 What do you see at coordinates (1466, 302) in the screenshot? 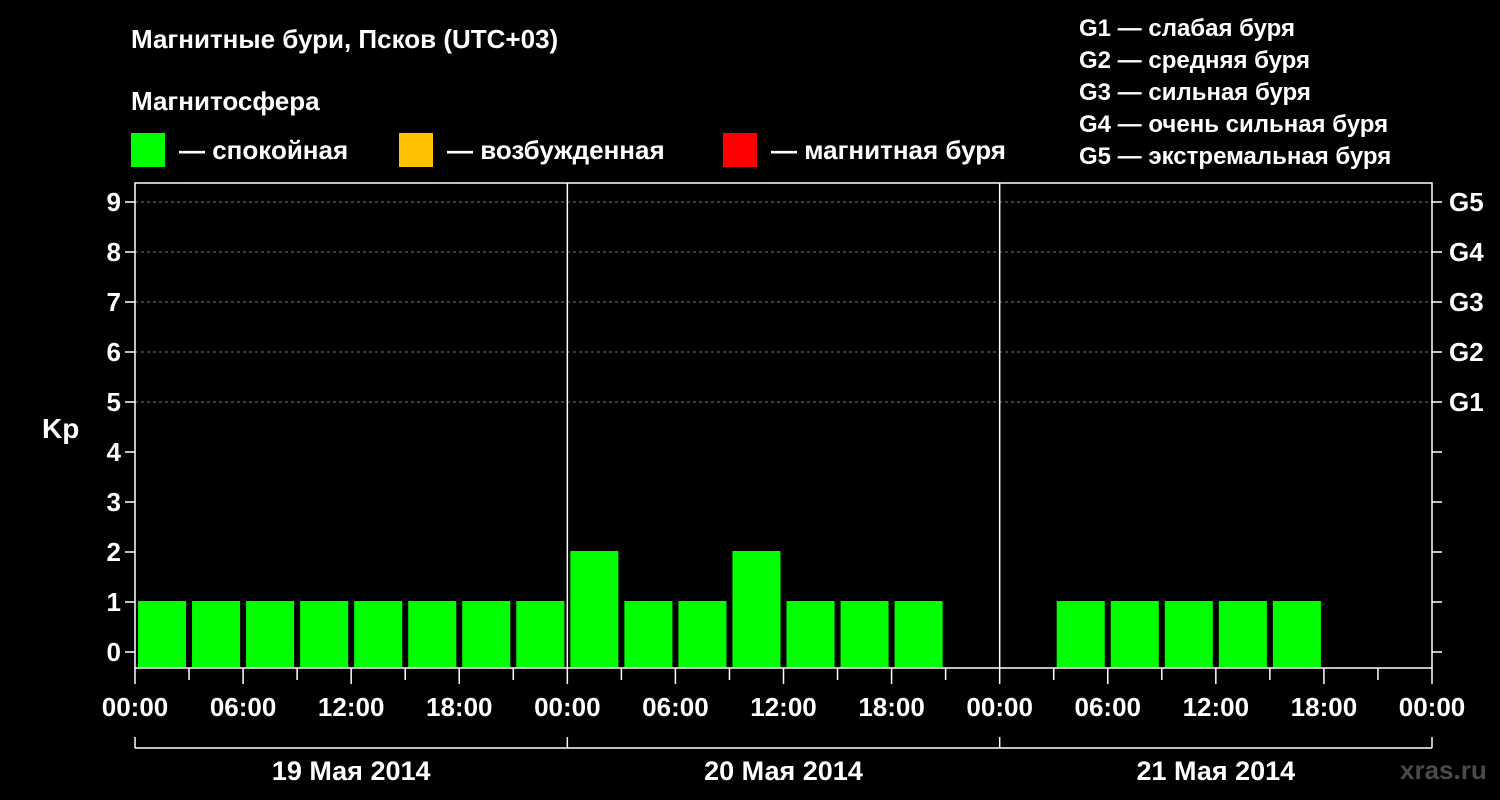
I see `g-axis-label-g3: G3` at bounding box center [1466, 302].